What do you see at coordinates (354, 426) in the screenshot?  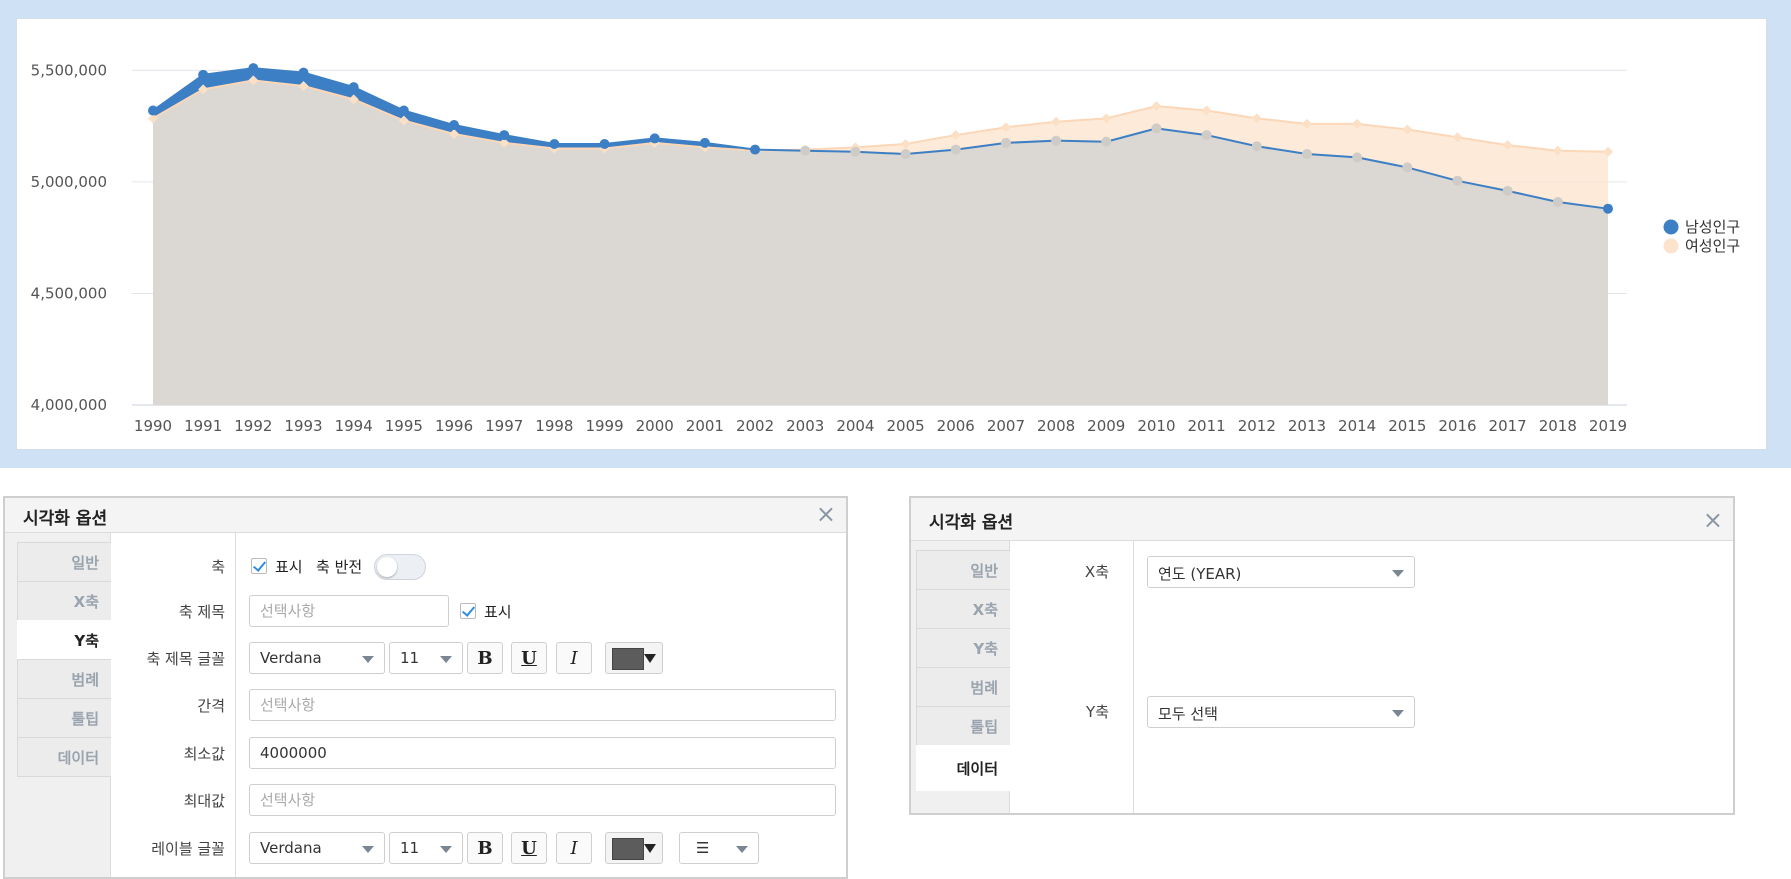 I see `x-tick-label: 1994` at bounding box center [354, 426].